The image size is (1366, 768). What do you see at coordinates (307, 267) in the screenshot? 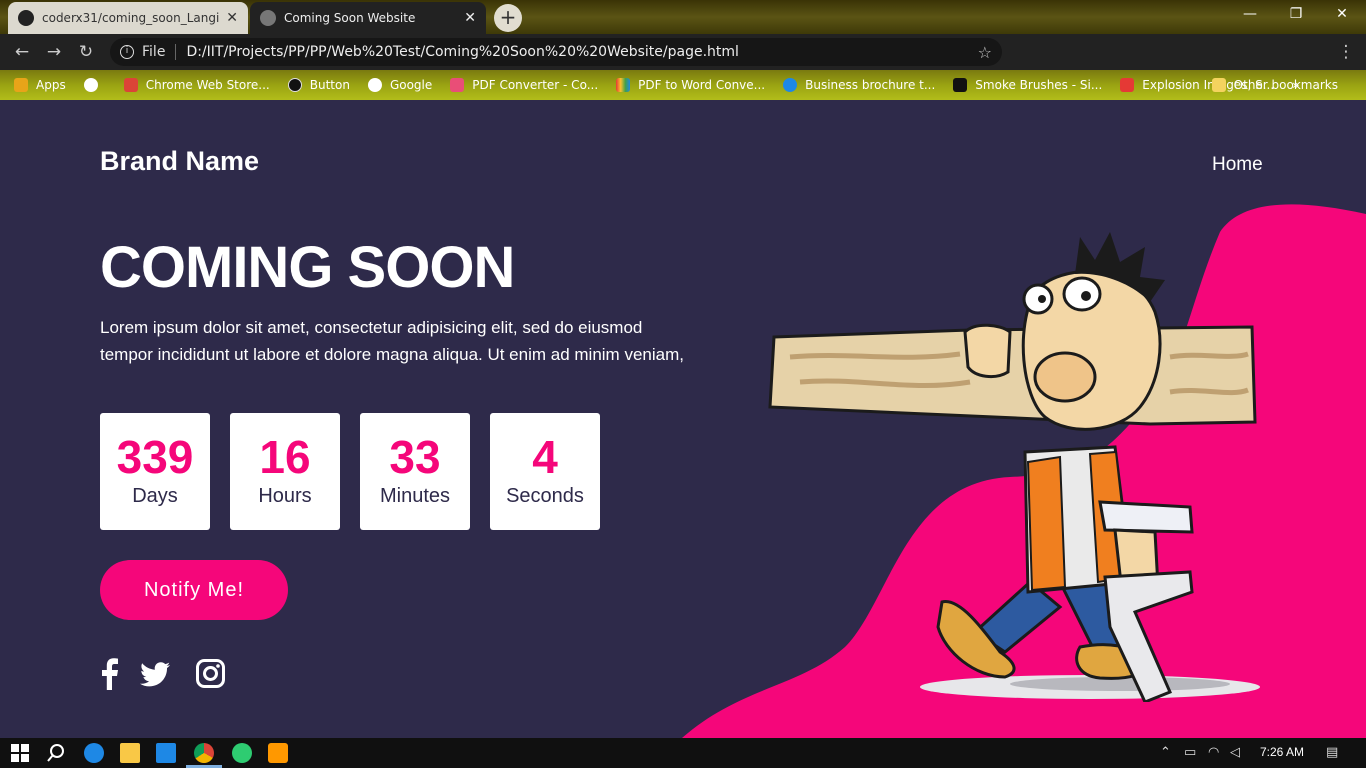
I see `page-title: COMING SOON` at bounding box center [307, 267].